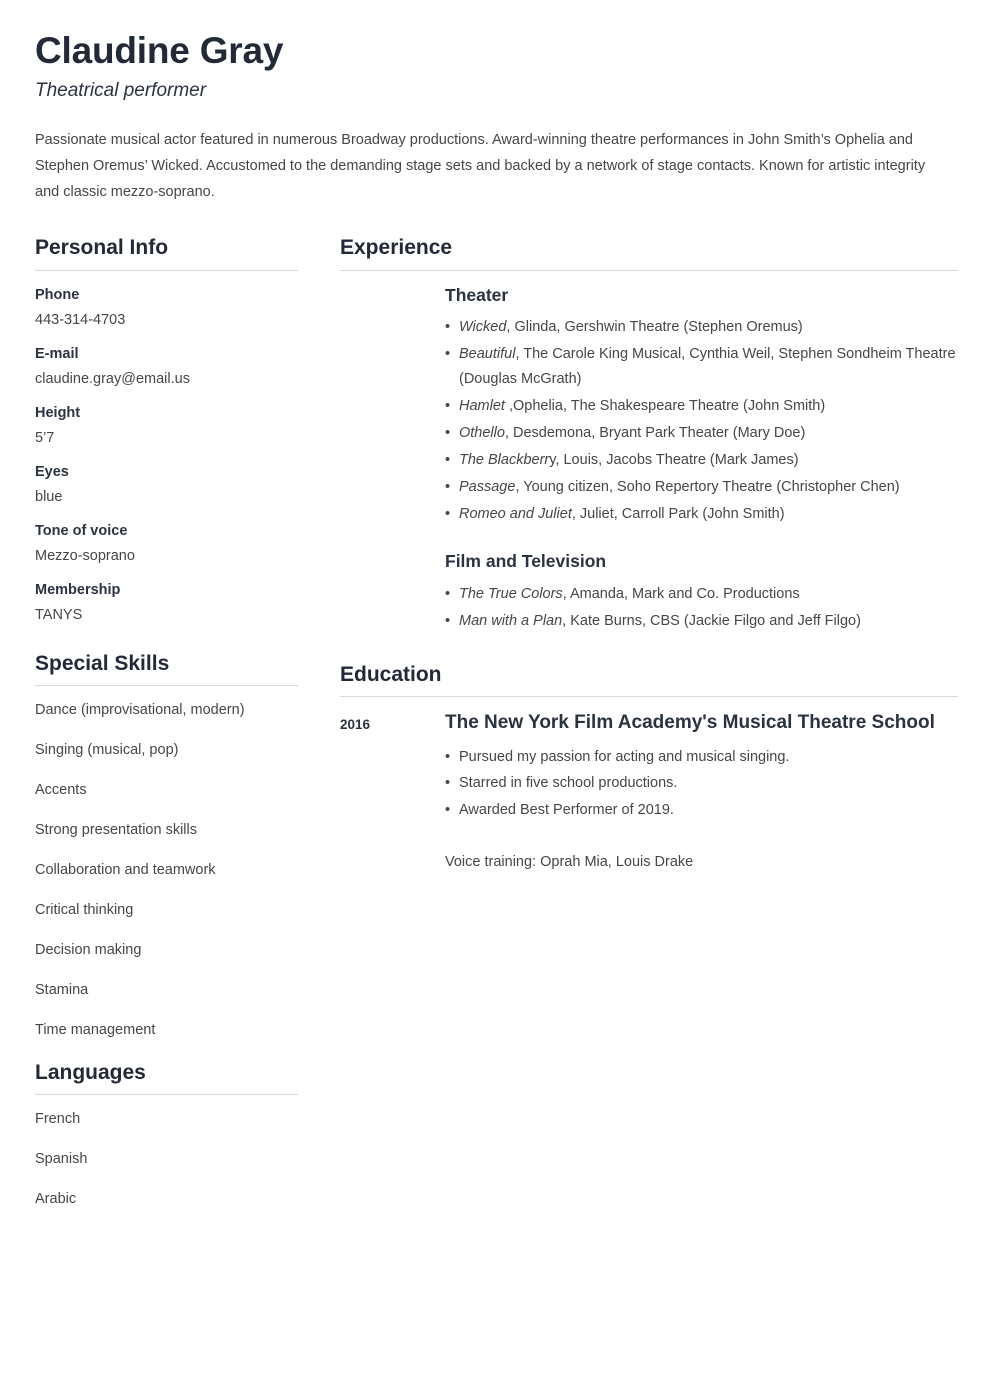 This screenshot has width=990, height=1400. Describe the element at coordinates (166, 1095) in the screenshot. I see `languages-divider` at that location.